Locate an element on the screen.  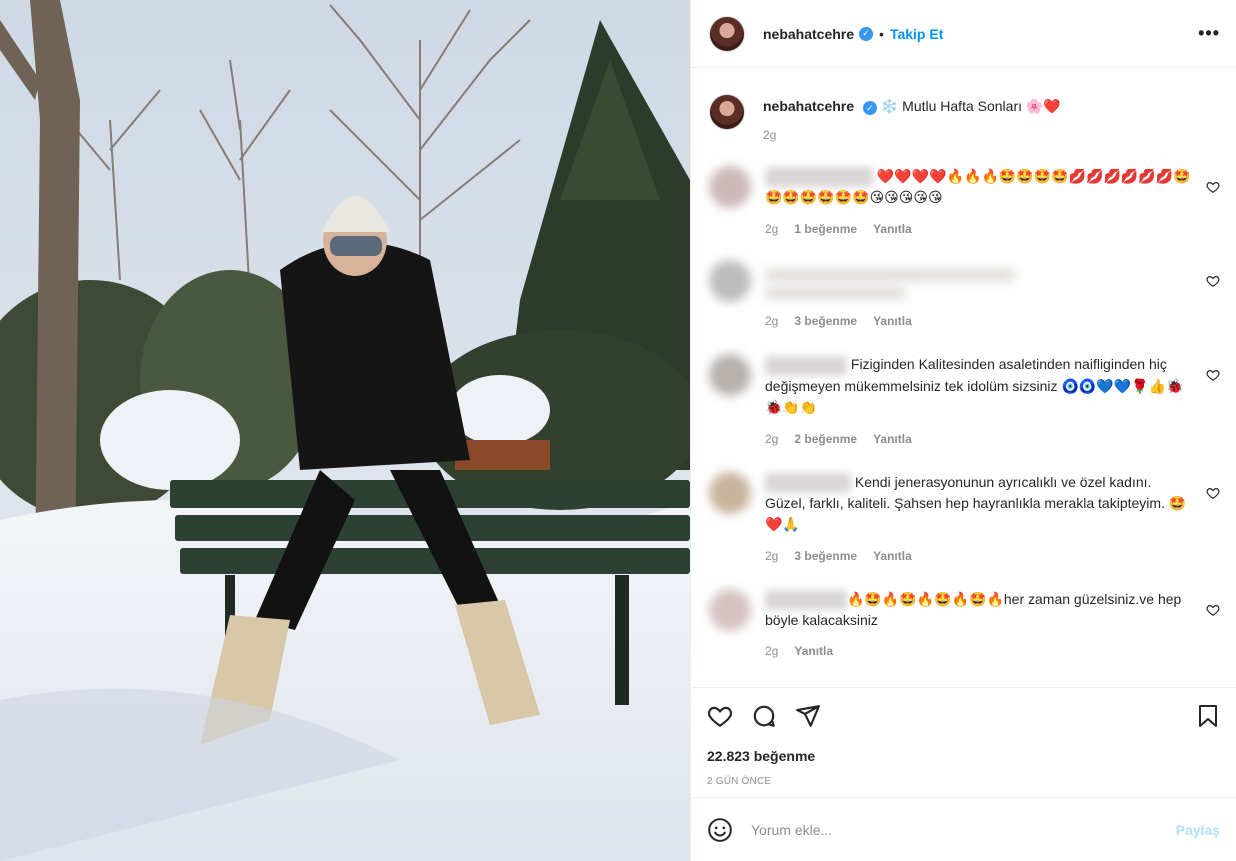
comment-meta: 2g 1 beğenme Yanıtla is located at coordinates (980, 229).